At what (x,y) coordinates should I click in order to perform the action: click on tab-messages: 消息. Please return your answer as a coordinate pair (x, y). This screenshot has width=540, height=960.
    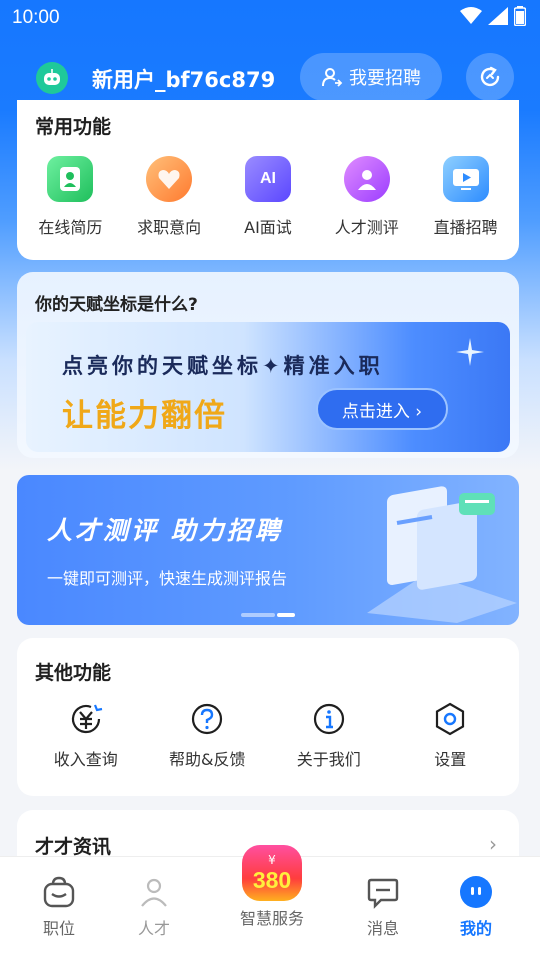
    Looking at the image, I should click on (383, 907).